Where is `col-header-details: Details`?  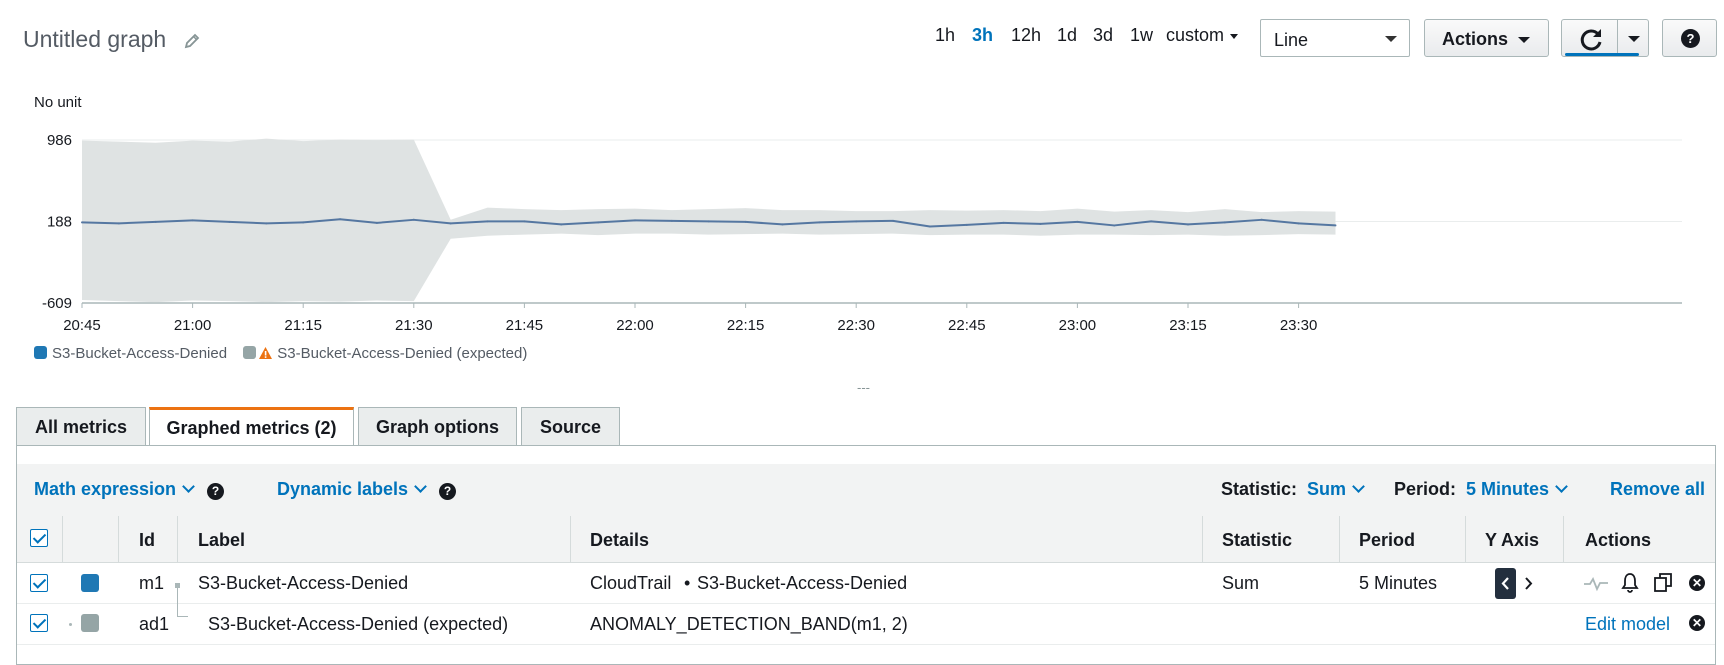 col-header-details: Details is located at coordinates (619, 540).